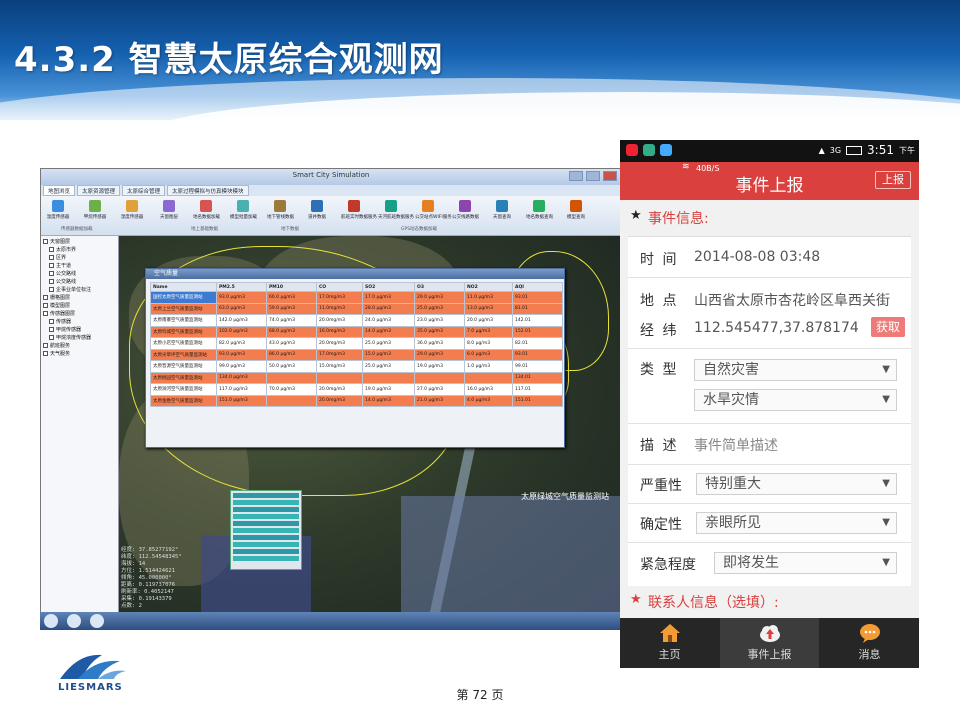 The width and height of the screenshot is (960, 720). I want to click on table-header-cell: NO2, so click(488, 287).